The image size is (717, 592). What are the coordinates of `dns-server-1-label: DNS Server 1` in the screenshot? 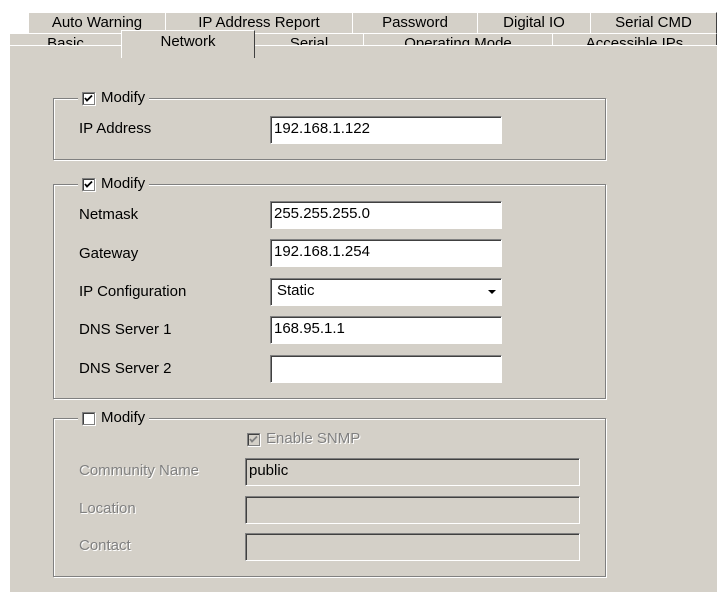 It's located at (125, 329).